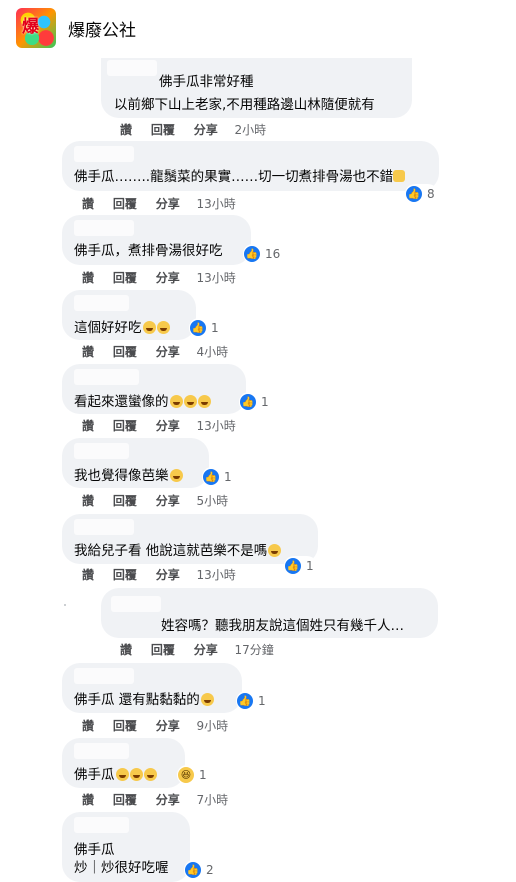 The image size is (516, 882). Describe the element at coordinates (213, 725) in the screenshot. I see `comment-time: 9小時` at that location.